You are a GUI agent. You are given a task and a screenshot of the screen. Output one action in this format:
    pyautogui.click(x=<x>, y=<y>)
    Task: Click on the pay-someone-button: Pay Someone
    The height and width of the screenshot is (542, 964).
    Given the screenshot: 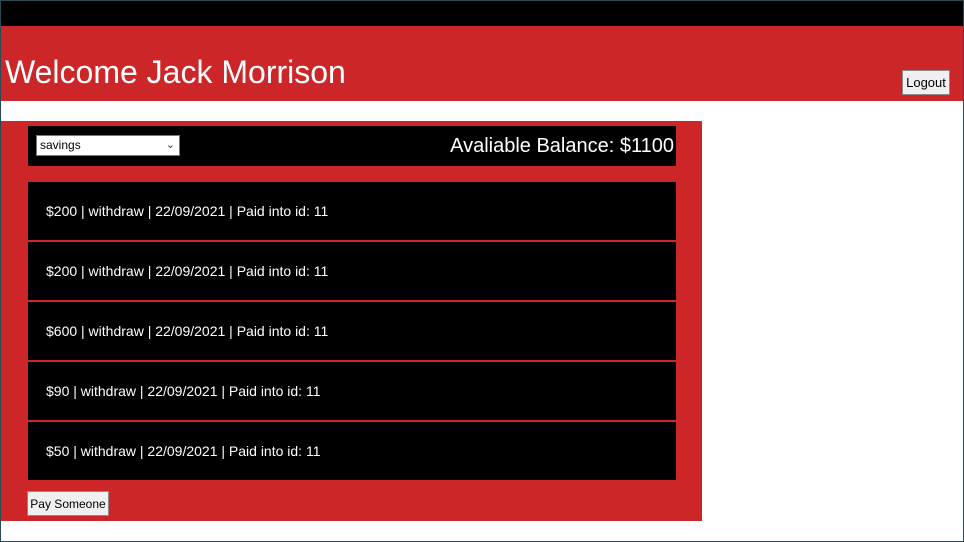 What is the action you would take?
    pyautogui.click(x=68, y=503)
    